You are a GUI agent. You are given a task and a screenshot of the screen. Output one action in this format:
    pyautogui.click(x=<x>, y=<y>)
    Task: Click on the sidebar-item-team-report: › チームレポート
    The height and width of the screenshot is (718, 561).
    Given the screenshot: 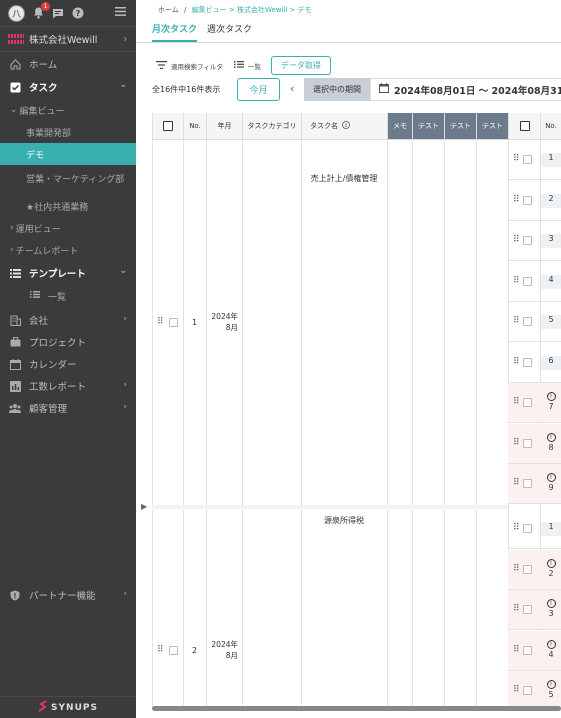 What is the action you would take?
    pyautogui.click(x=68, y=250)
    